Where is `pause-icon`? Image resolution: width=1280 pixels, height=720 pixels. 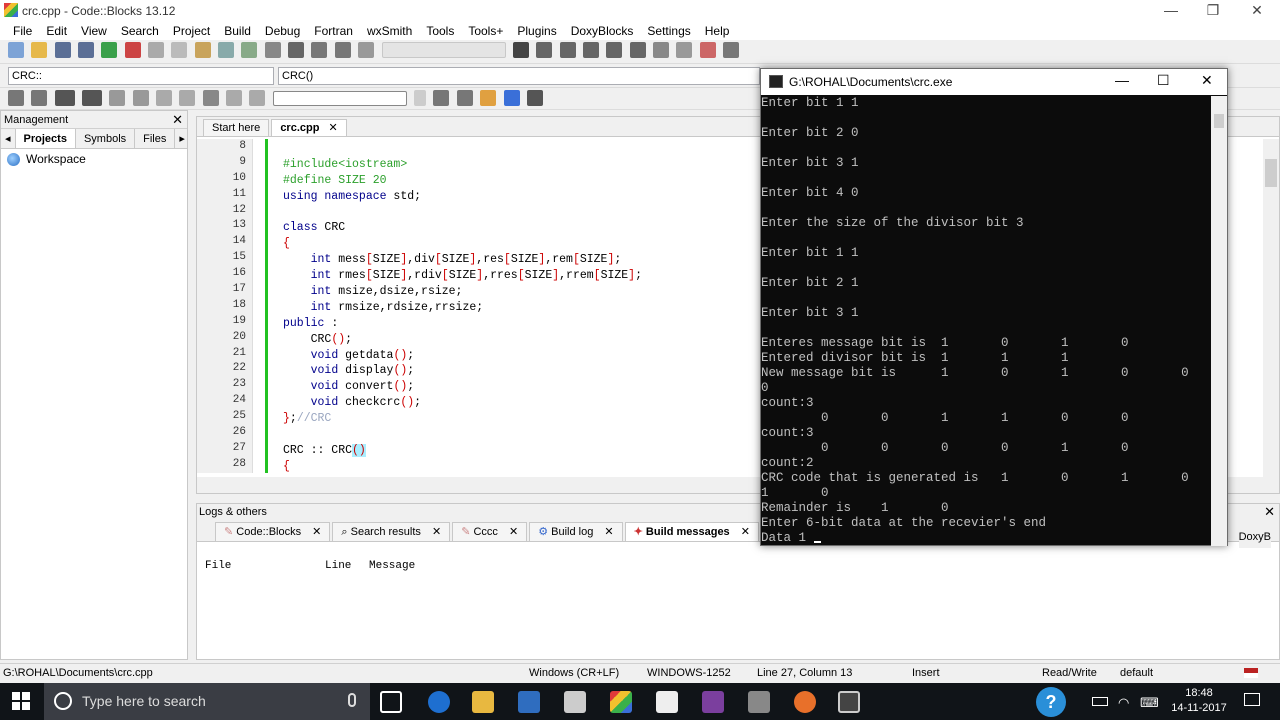 pause-icon is located at coordinates (660, 50).